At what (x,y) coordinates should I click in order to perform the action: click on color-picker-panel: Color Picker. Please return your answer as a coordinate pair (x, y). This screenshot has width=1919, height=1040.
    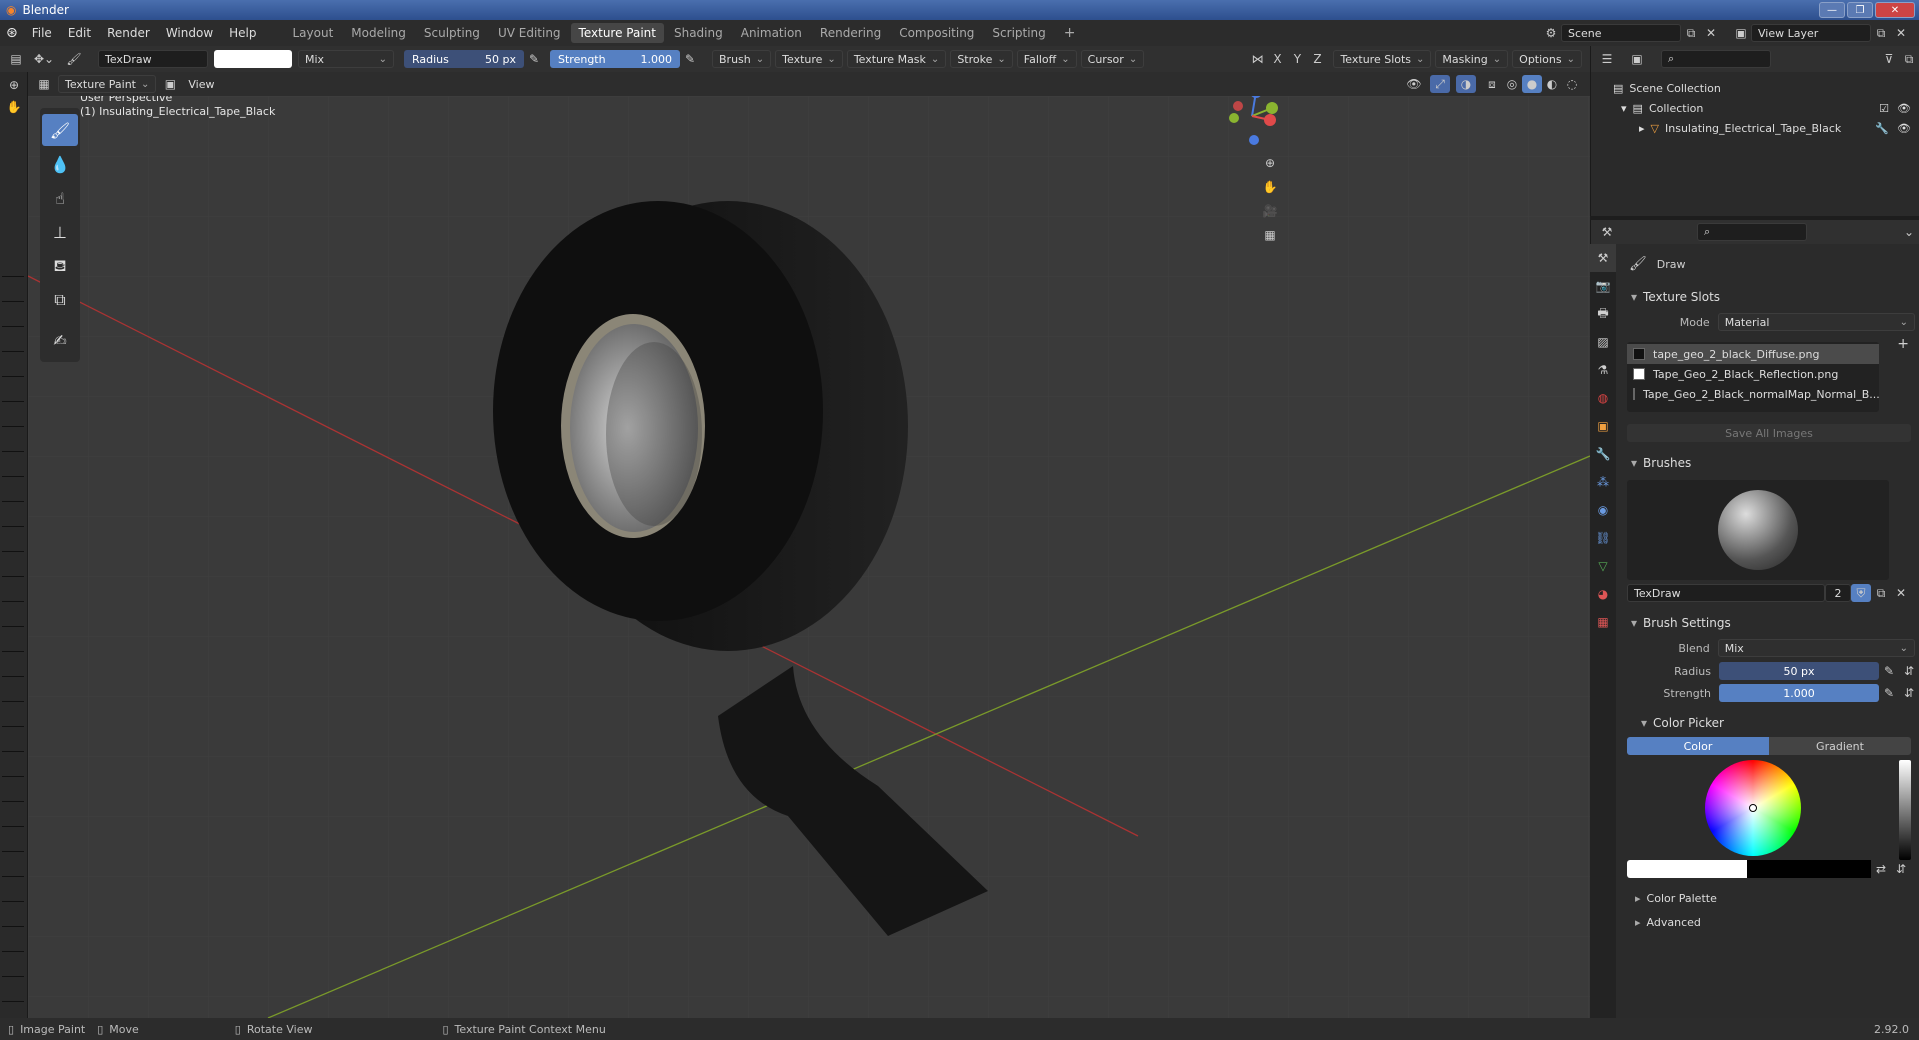
    Looking at the image, I should click on (1770, 723).